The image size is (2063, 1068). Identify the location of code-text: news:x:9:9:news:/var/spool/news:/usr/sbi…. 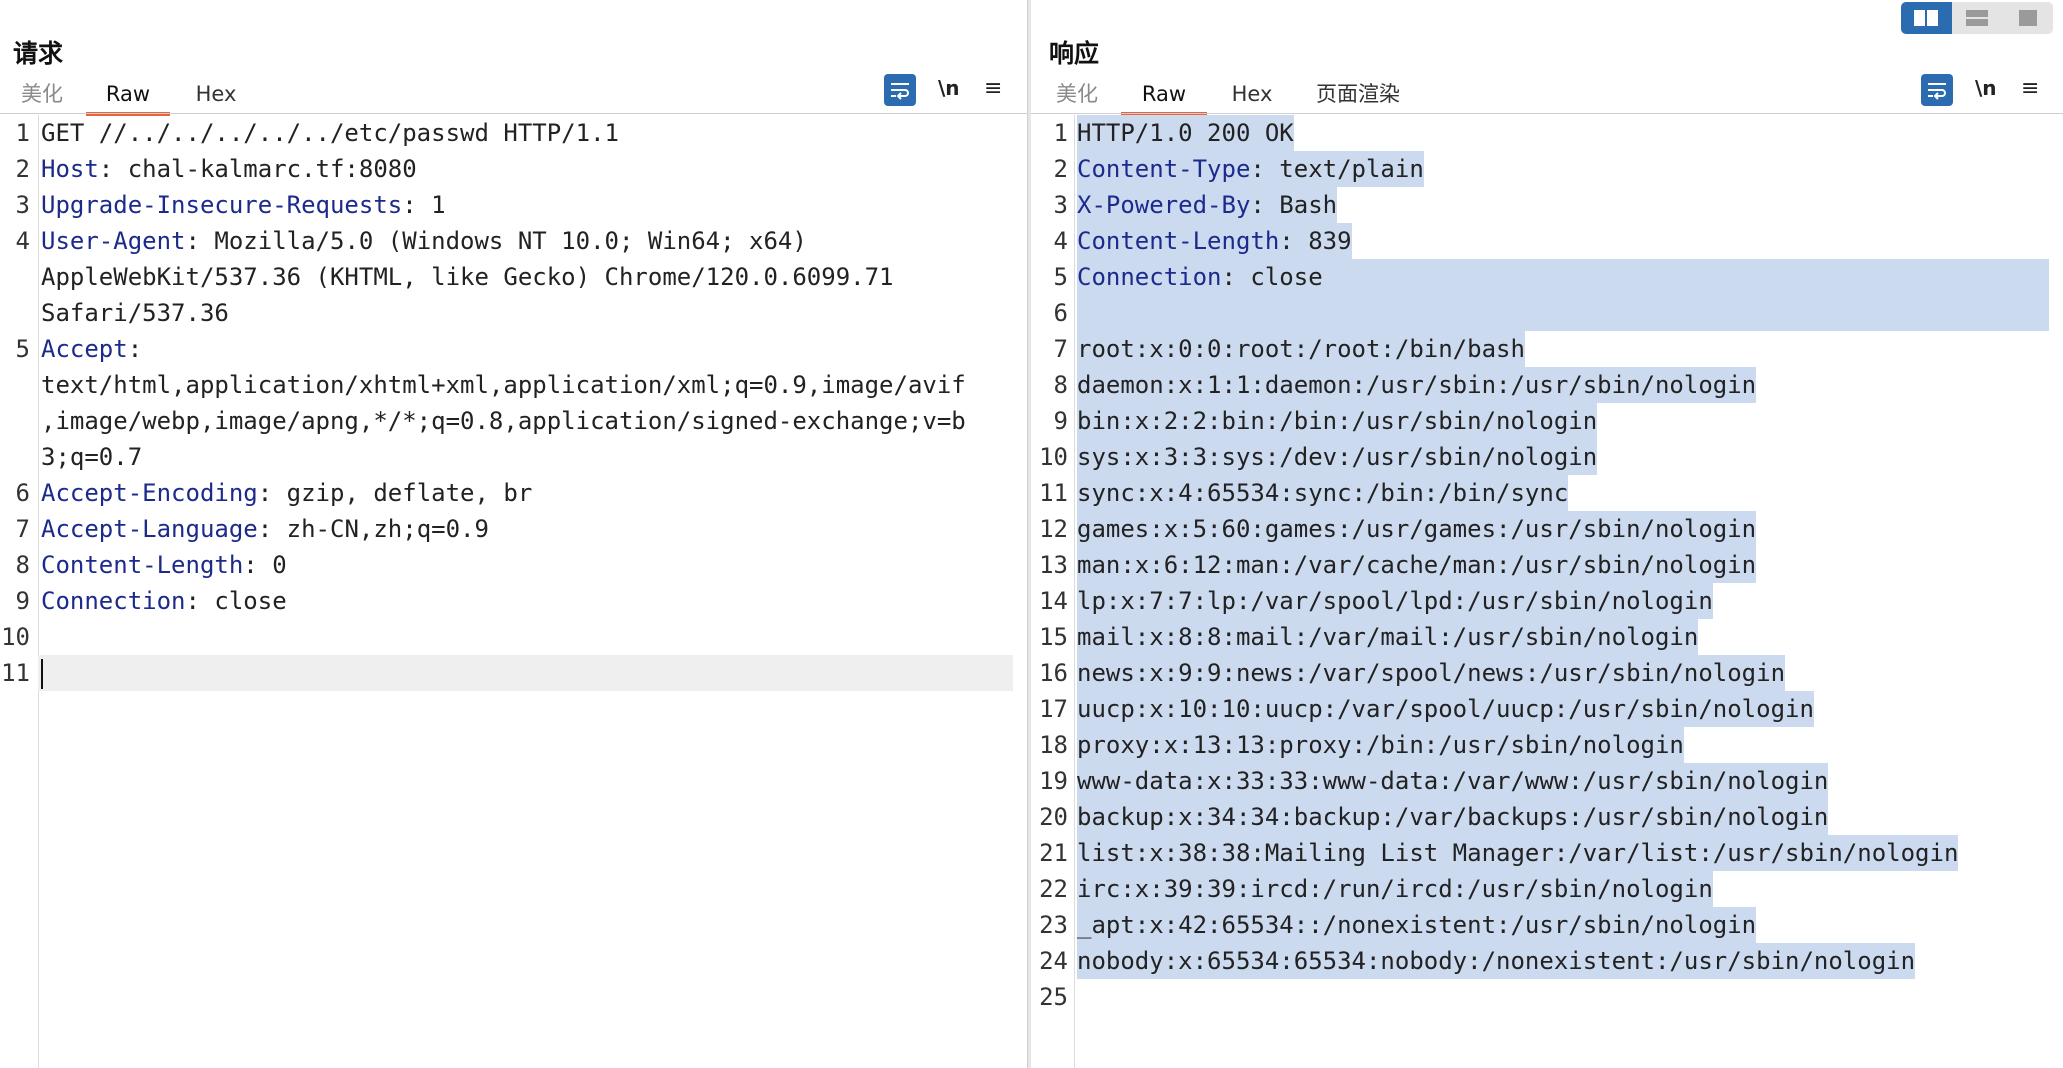
(1431, 673).